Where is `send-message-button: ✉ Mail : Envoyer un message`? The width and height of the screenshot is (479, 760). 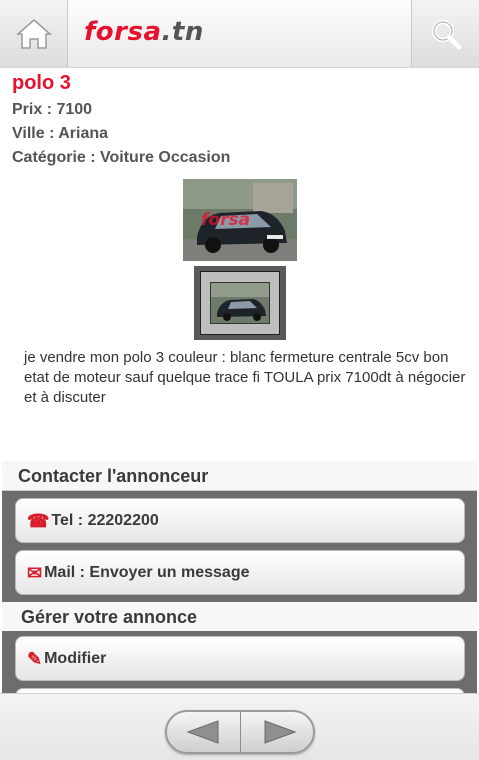
send-message-button: ✉ Mail : Envoyer un message is located at coordinates (240, 572).